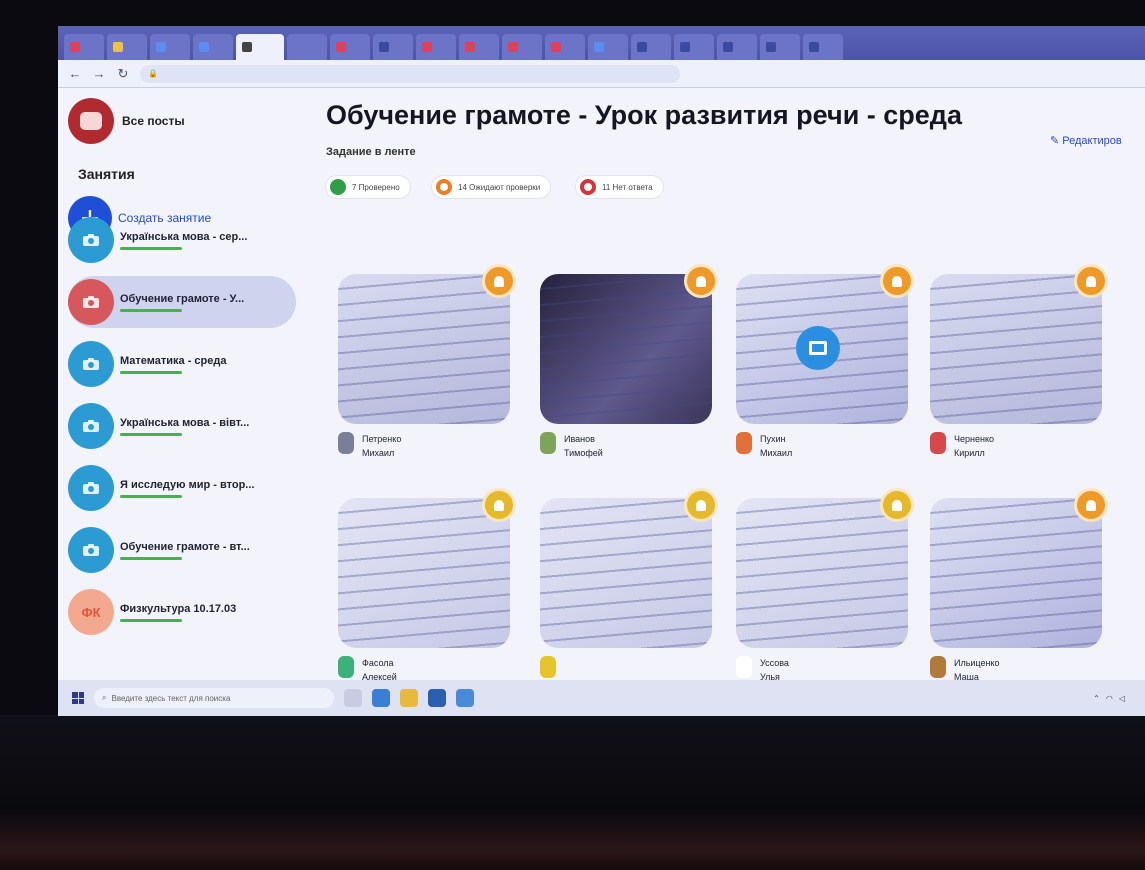 This screenshot has width=1145, height=870. I want to click on submission-card: Иванов Тимофей, so click(629, 362).